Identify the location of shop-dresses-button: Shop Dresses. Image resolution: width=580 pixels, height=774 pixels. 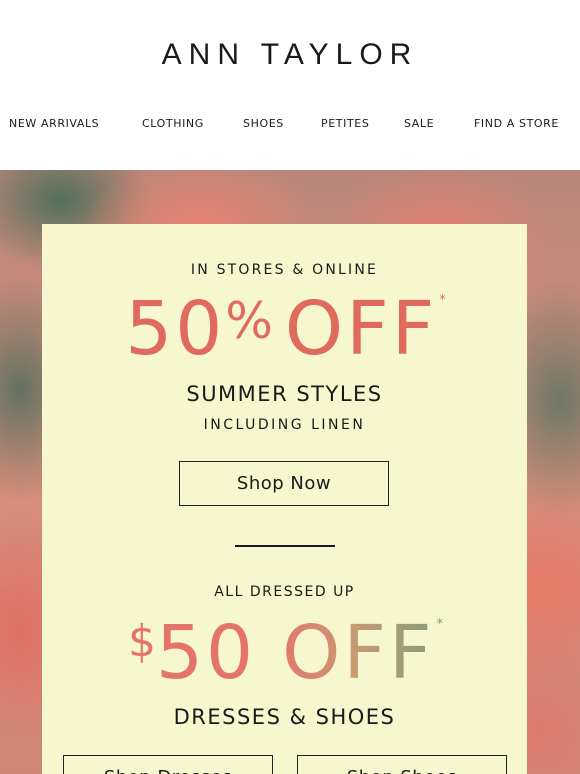
(168, 764).